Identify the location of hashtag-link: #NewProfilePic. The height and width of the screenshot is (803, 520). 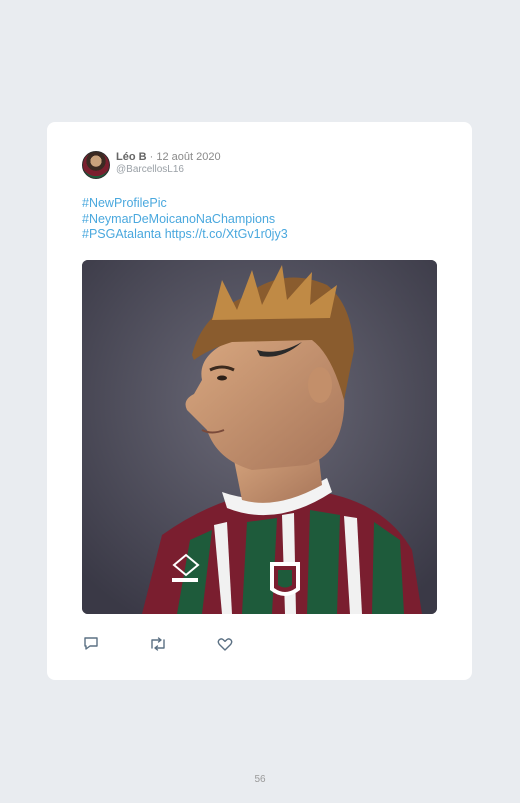
(262, 204).